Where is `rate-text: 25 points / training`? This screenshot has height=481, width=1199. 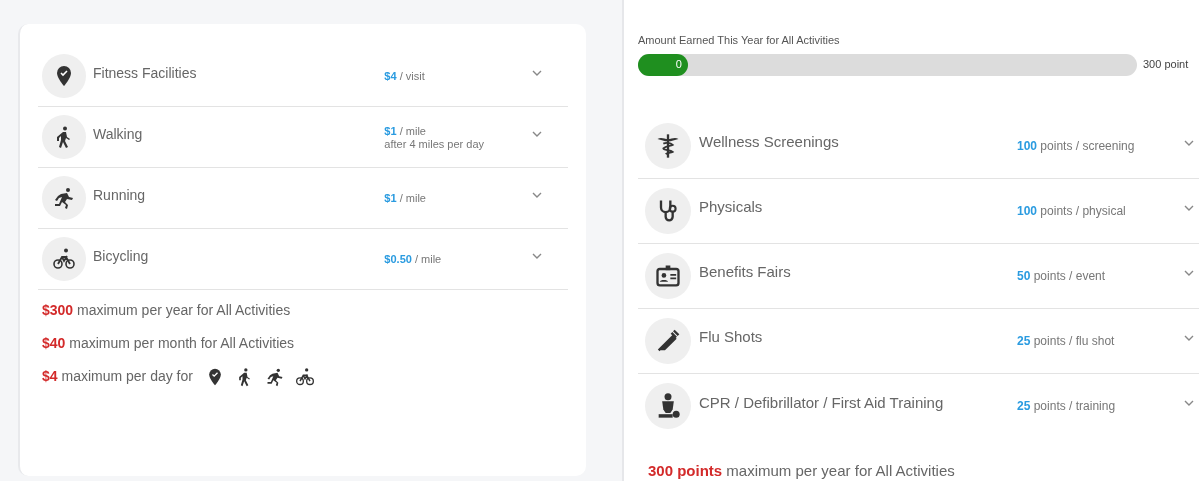
rate-text: 25 points / training is located at coordinates (1067, 406).